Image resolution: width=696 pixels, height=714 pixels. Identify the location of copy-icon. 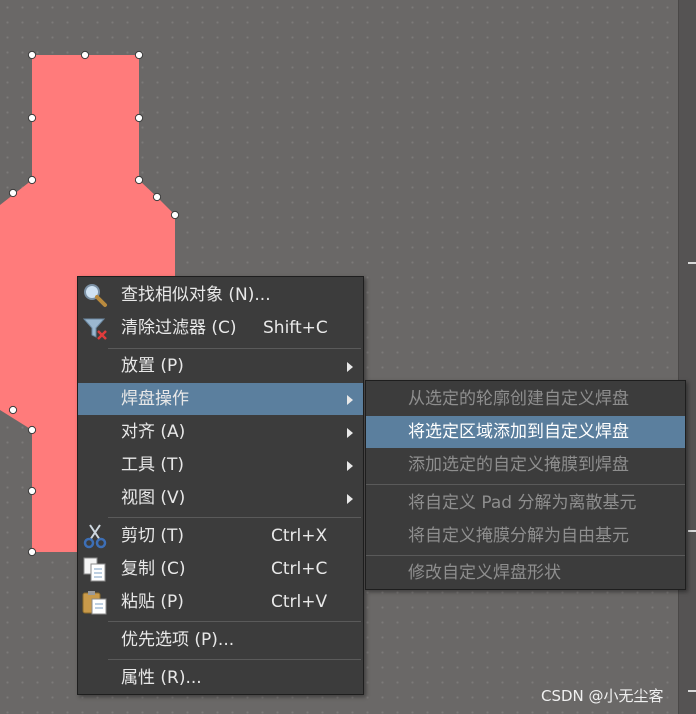
(94, 569).